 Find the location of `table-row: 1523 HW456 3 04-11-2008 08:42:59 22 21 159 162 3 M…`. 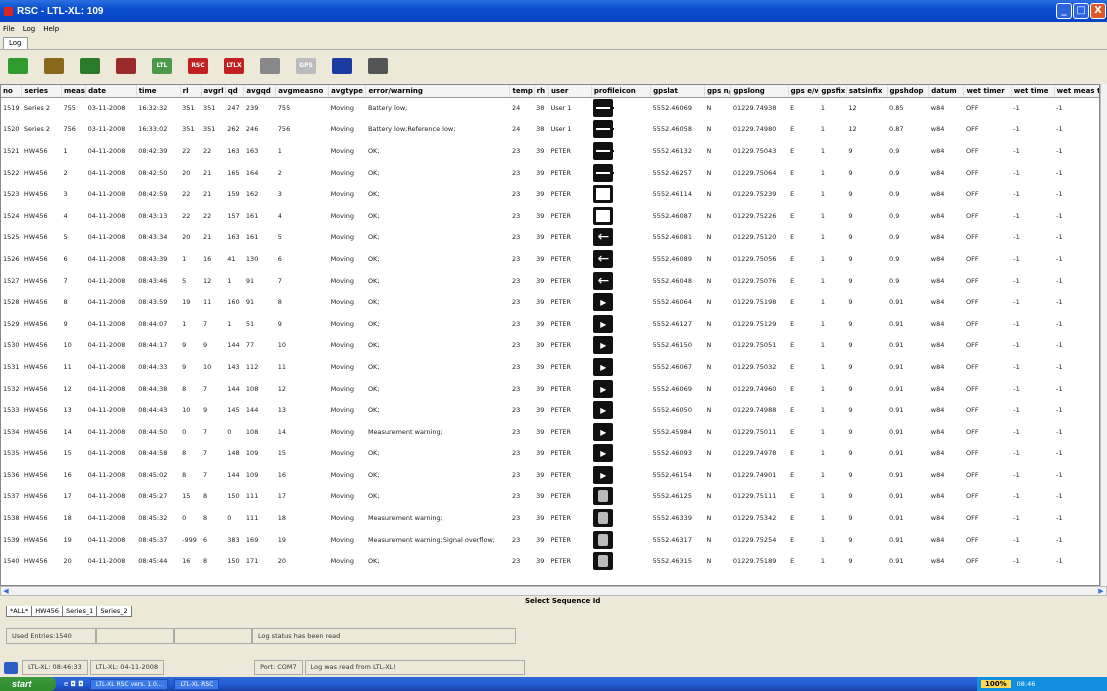

table-row: 1523 HW456 3 04-11-2008 08:42:59 22 21 159 162 3 M… is located at coordinates (550, 194).